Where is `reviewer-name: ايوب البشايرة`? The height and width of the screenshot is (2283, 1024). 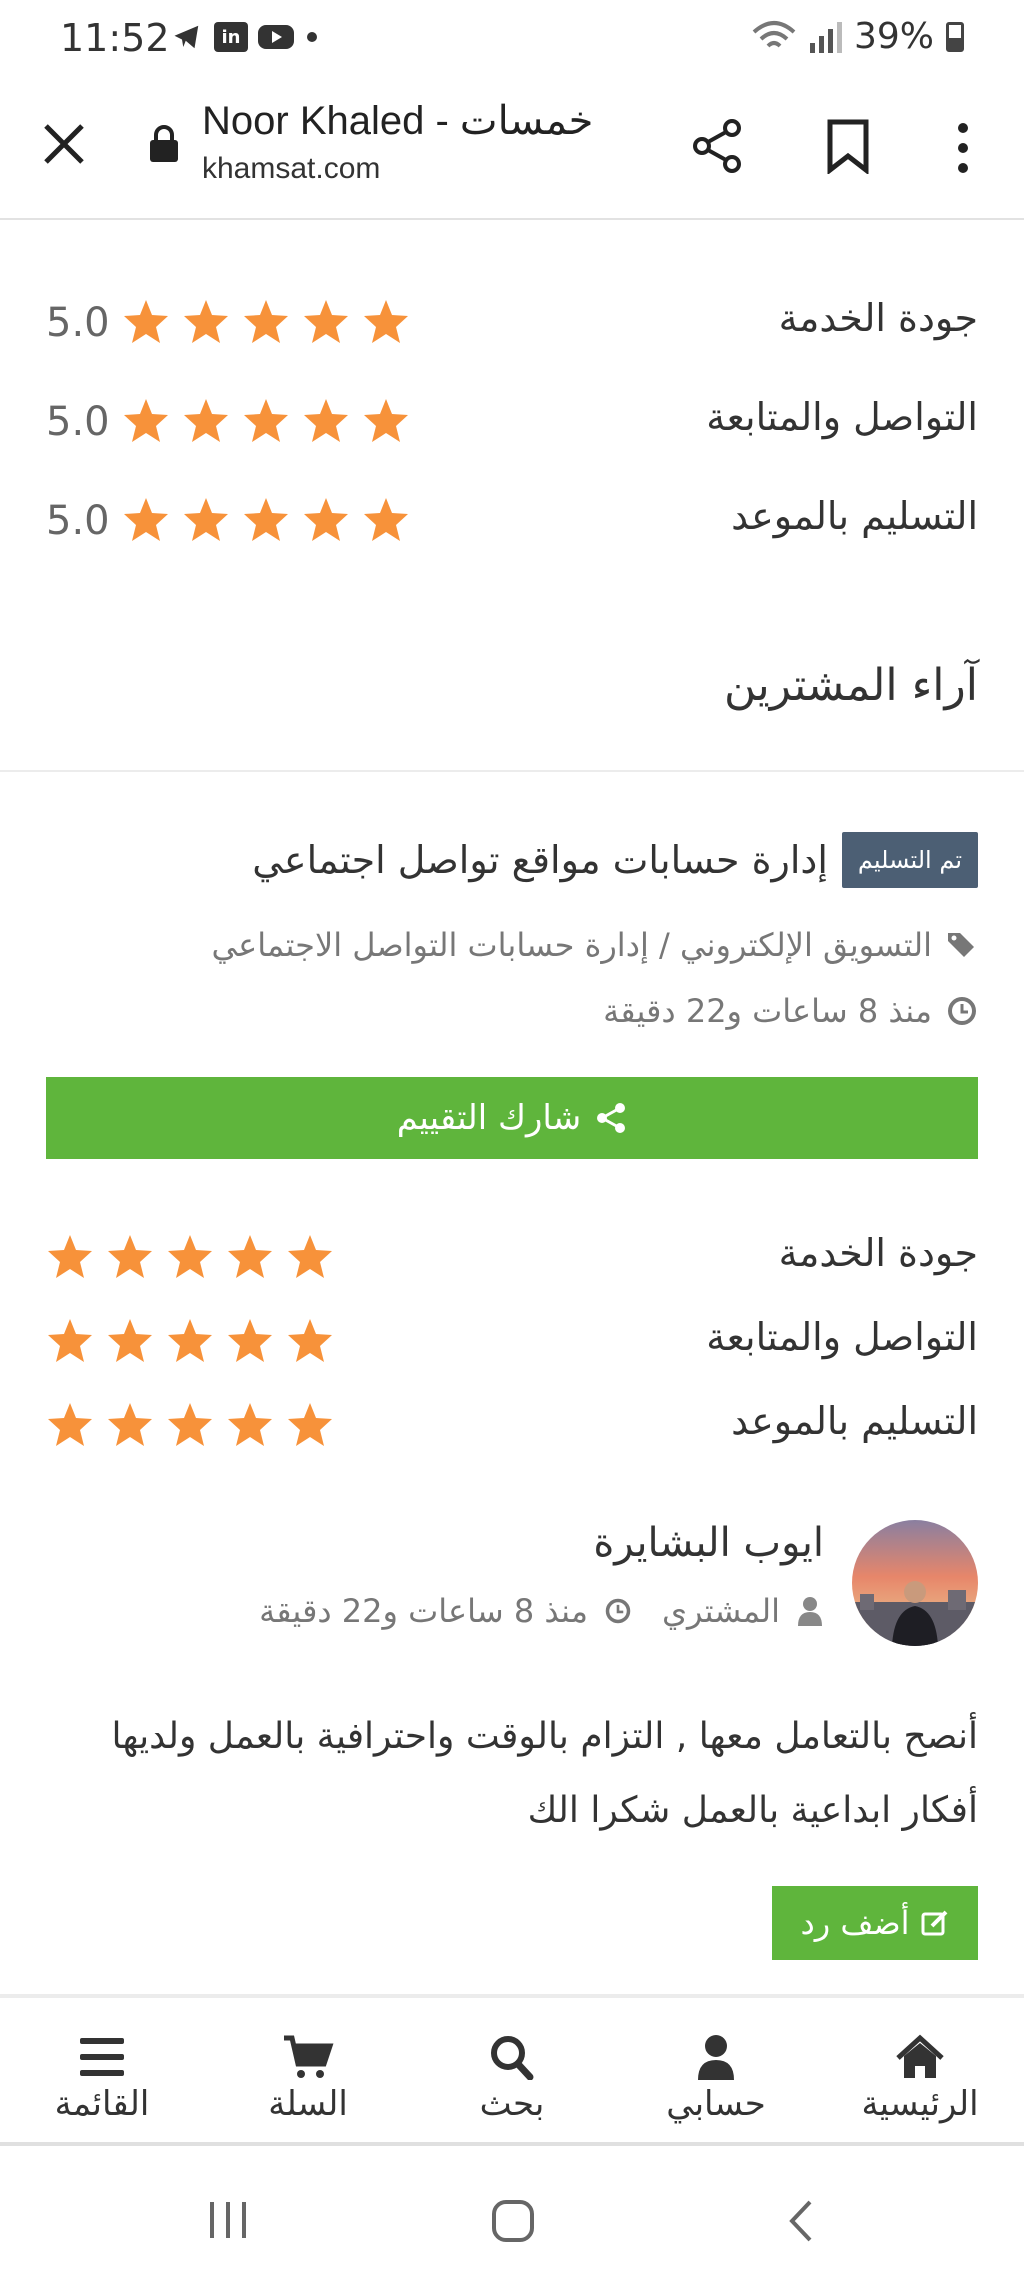 reviewer-name: ايوب البشايرة is located at coordinates (708, 1543).